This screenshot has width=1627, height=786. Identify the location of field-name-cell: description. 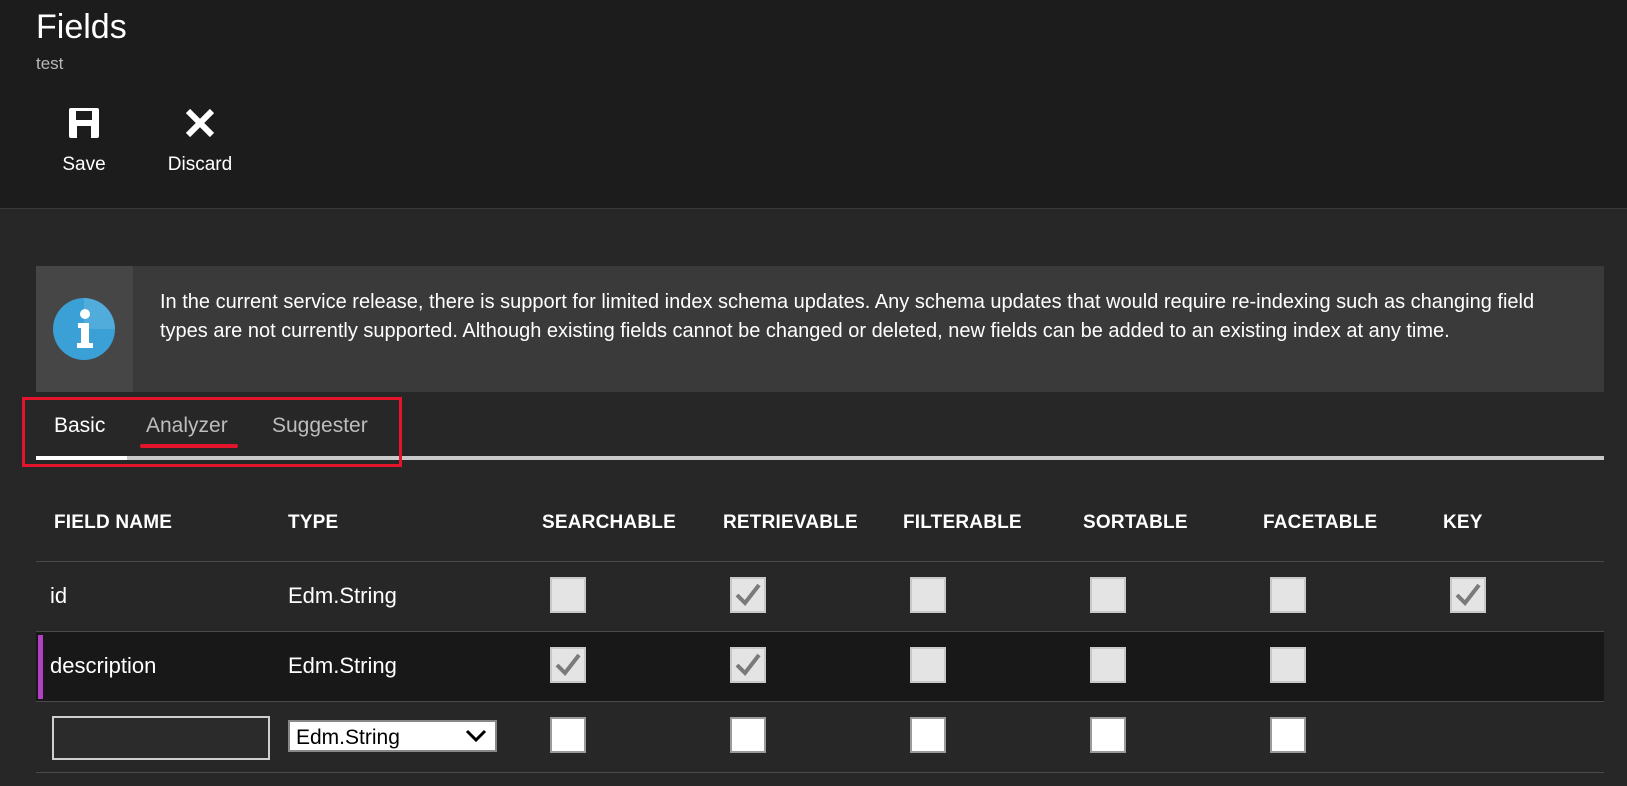
(103, 665).